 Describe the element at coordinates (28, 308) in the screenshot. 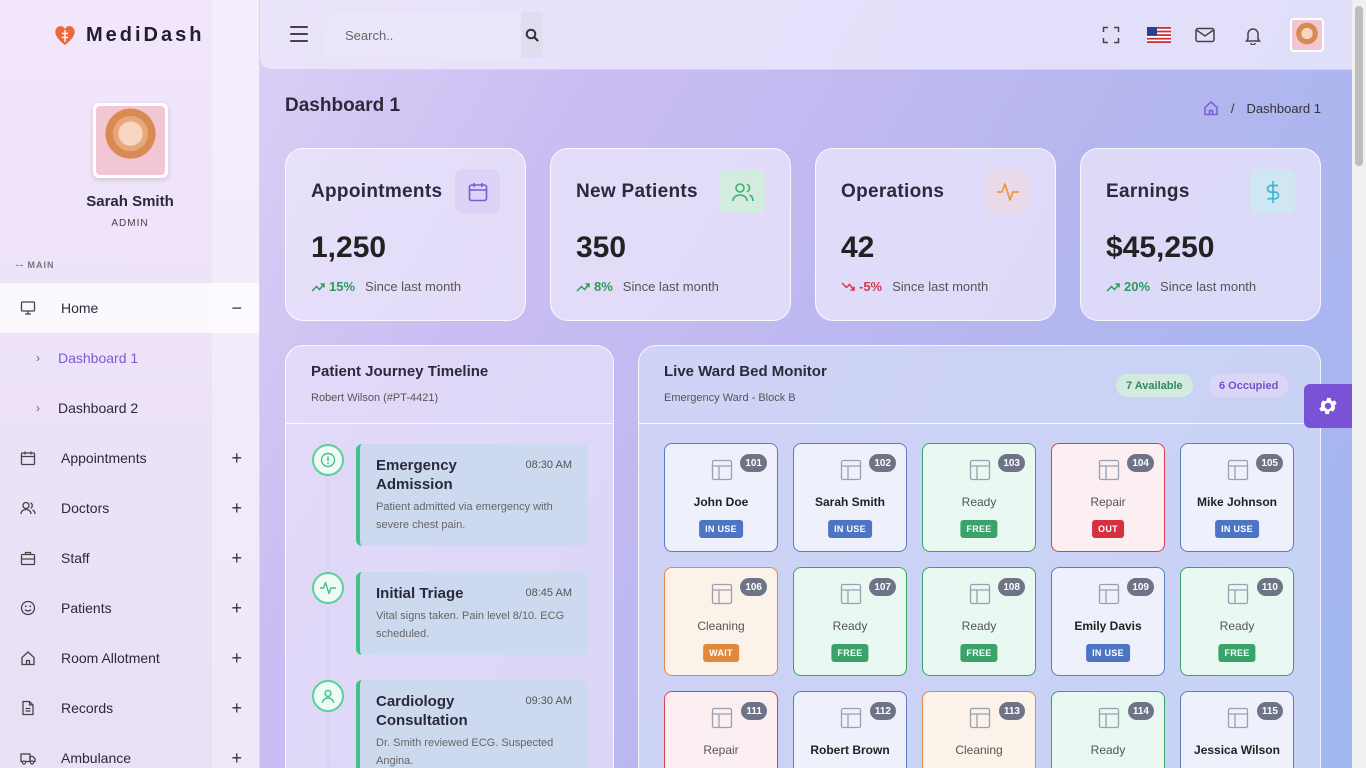

I see `monitor-icon` at that location.